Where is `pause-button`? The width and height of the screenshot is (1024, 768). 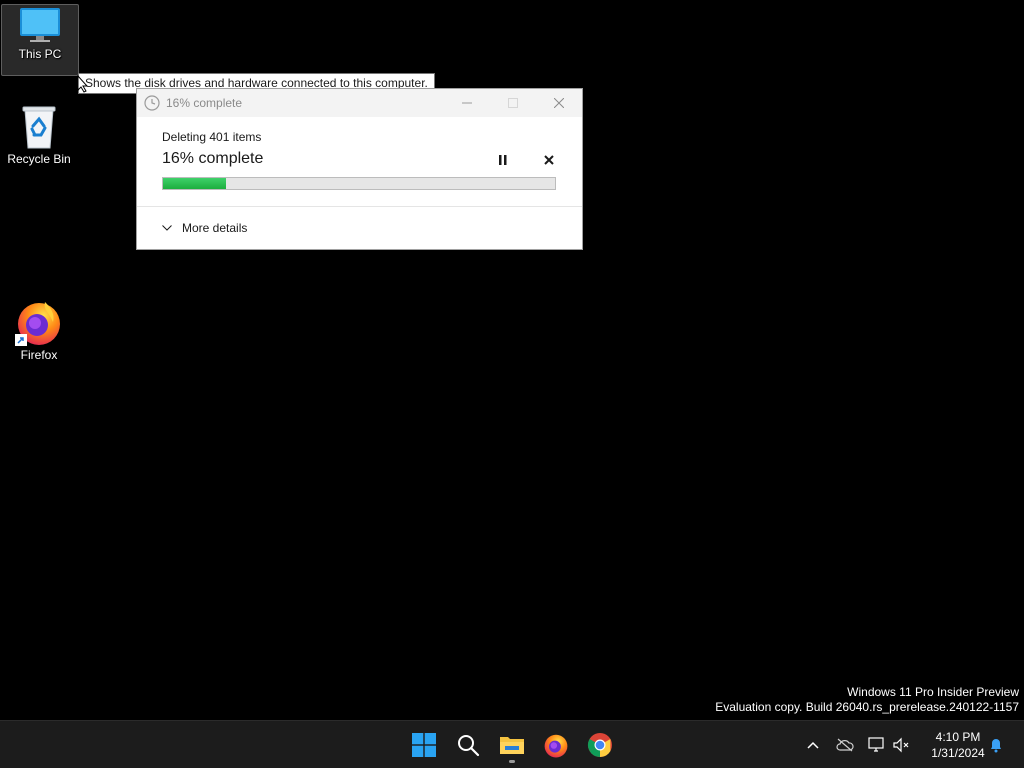 pause-button is located at coordinates (503, 160).